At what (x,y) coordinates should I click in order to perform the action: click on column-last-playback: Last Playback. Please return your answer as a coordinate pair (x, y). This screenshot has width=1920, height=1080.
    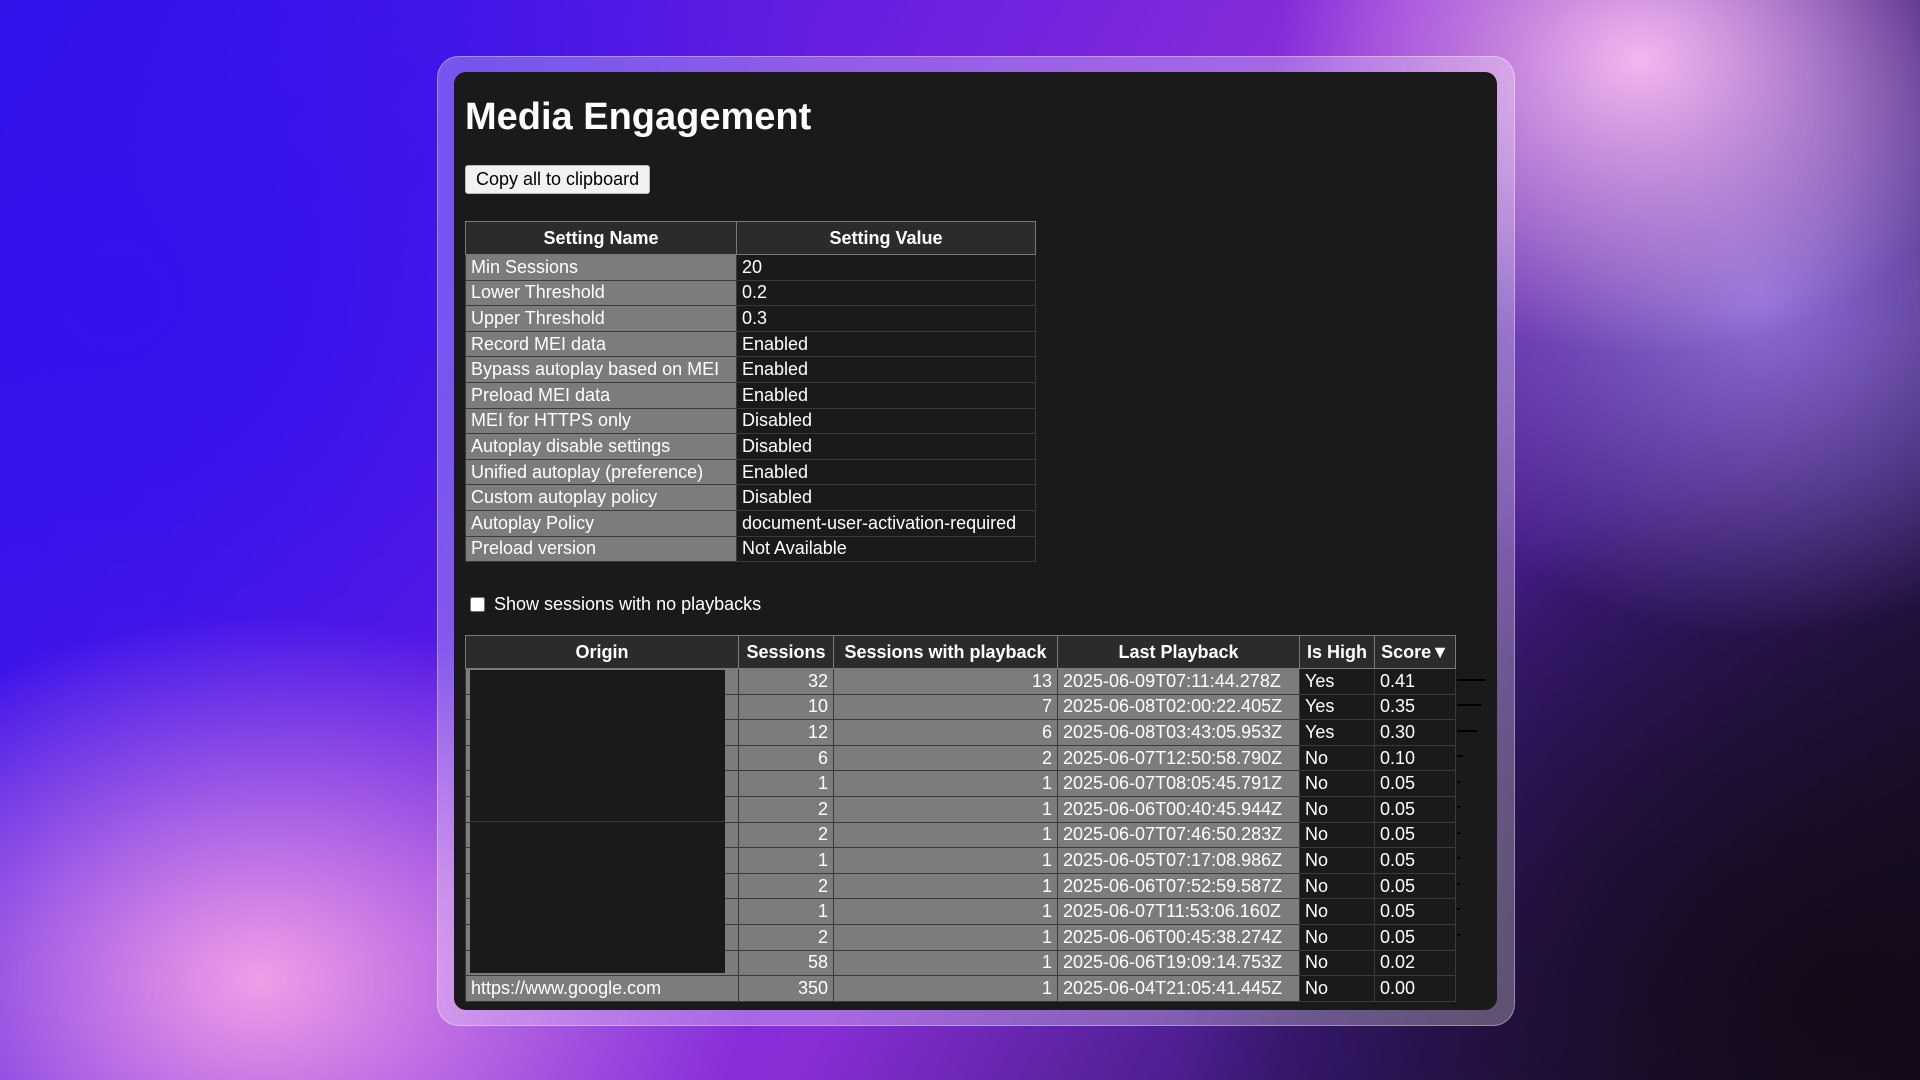
    Looking at the image, I should click on (1178, 652).